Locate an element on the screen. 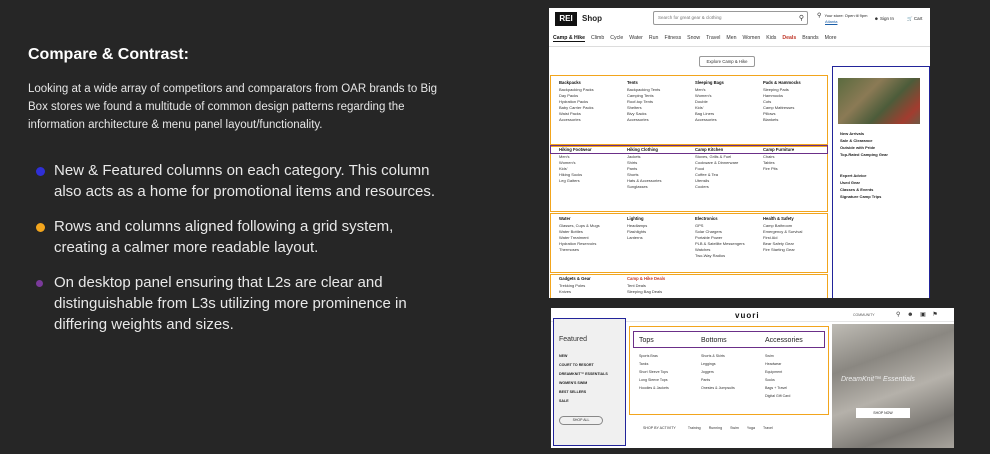 This screenshot has width=990, height=454. column-heading: Lighting is located at coordinates (637, 219).